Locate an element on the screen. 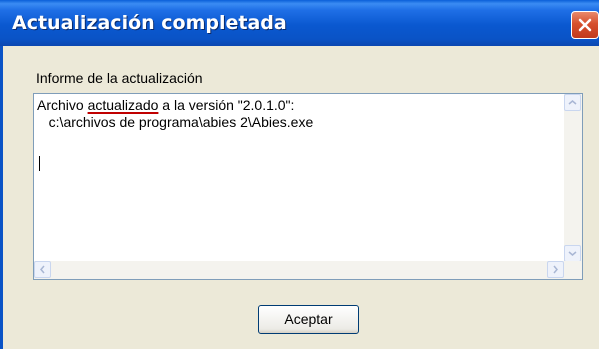 This screenshot has width=599, height=349. accept-button: Aceptar is located at coordinates (308, 319).